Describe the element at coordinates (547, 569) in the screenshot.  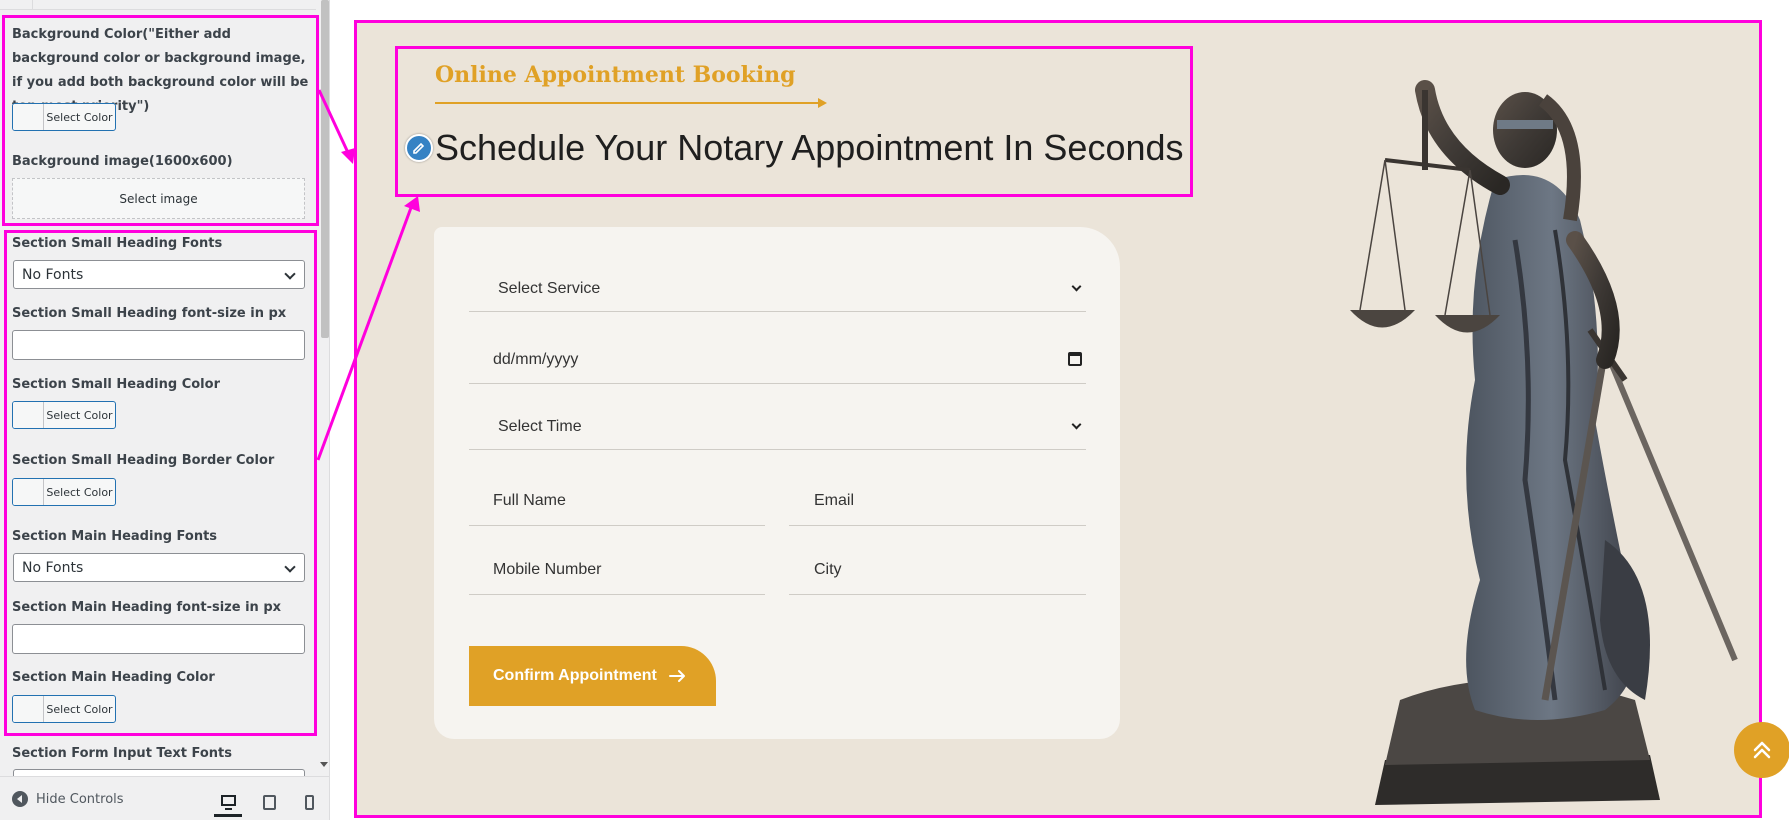
I see `mobile-placeholder: Mobile Number` at that location.